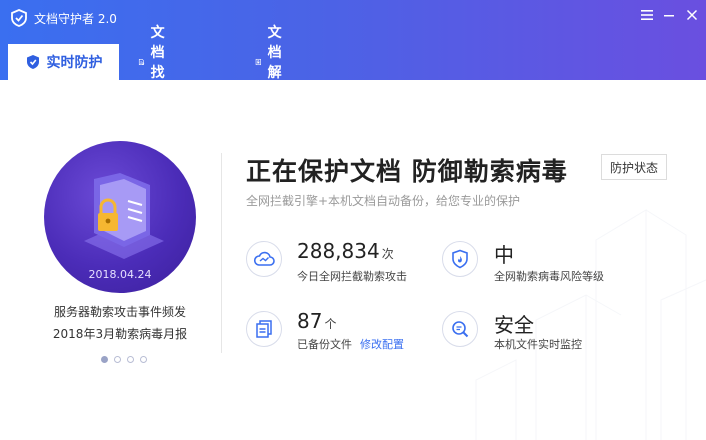 This screenshot has height=440, width=706. I want to click on backup-count-value: 87, so click(310, 321).